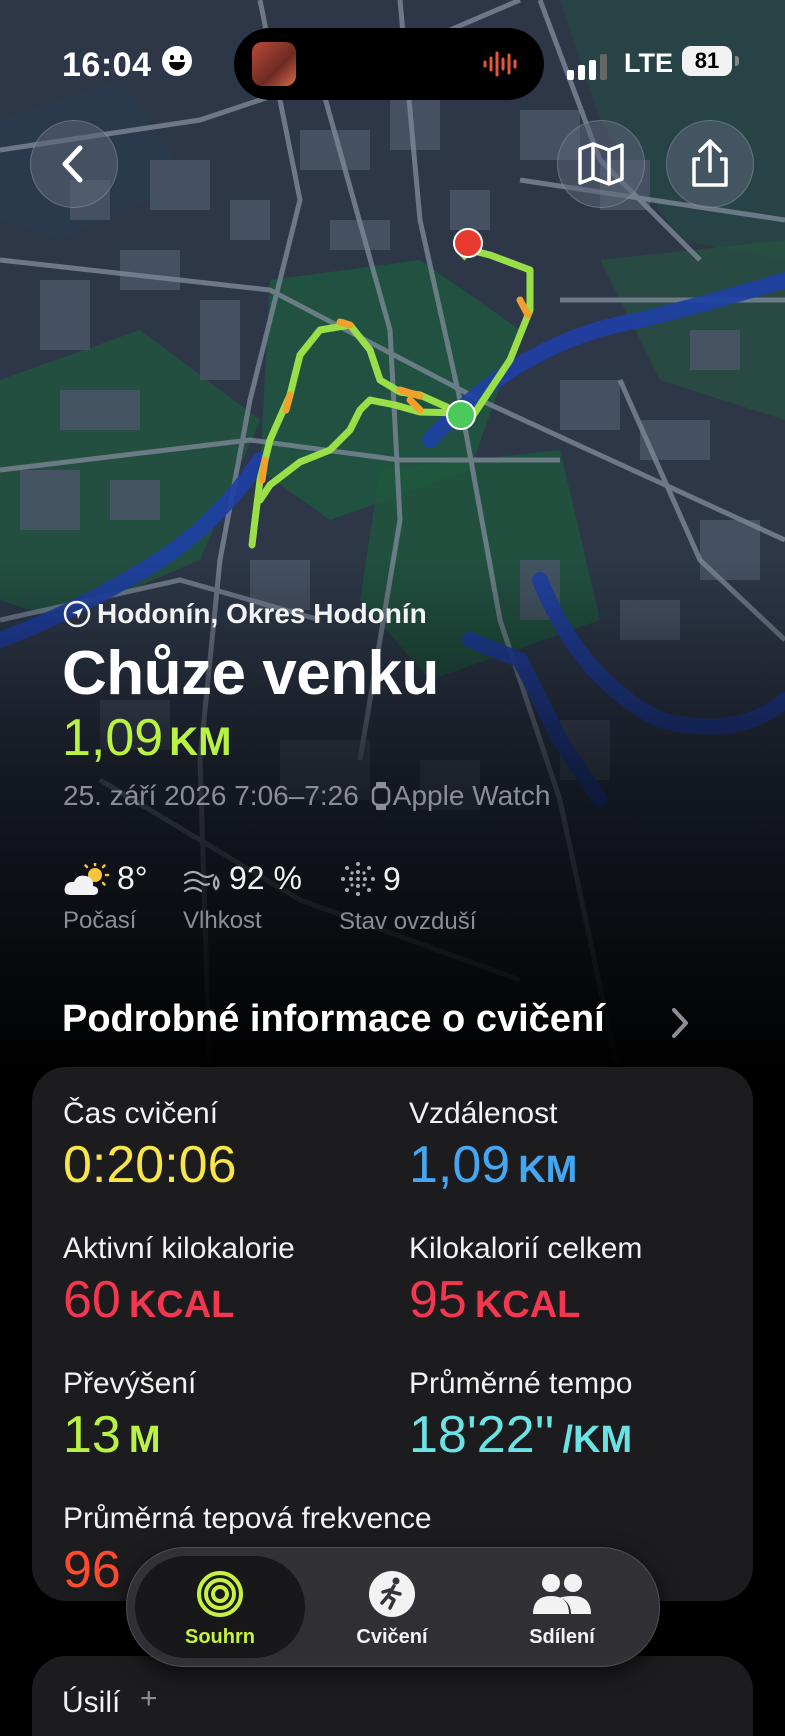 Image resolution: width=785 pixels, height=1736 pixels. What do you see at coordinates (562, 1594) in the screenshot?
I see `people-icon` at bounding box center [562, 1594].